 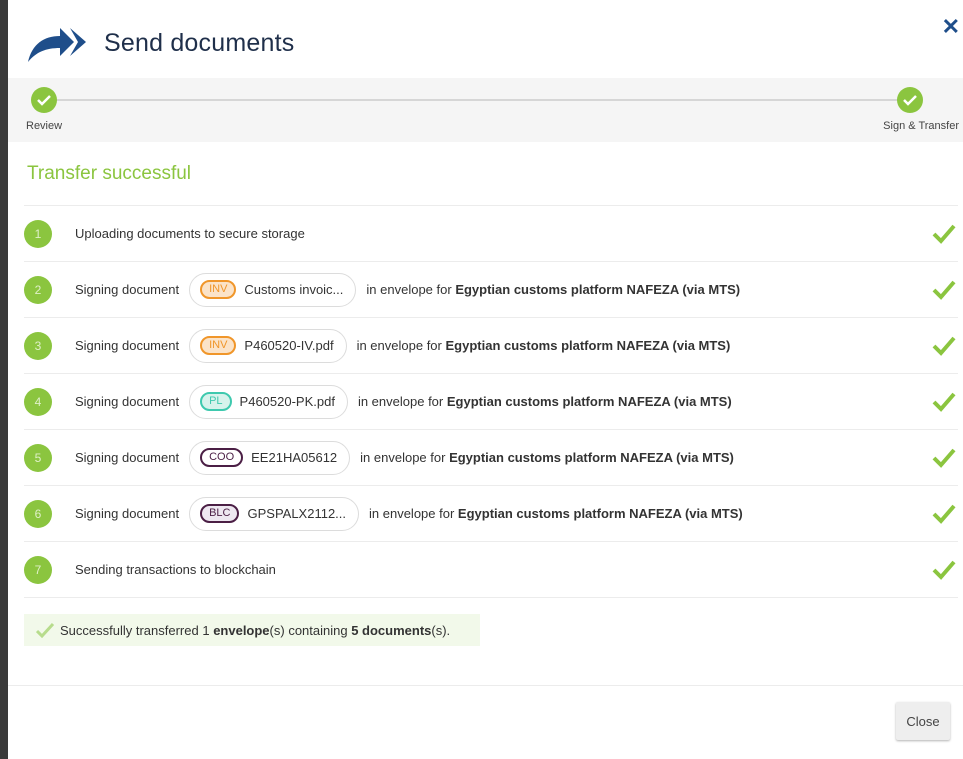 I want to click on step-label-review: Review, so click(x=44, y=126).